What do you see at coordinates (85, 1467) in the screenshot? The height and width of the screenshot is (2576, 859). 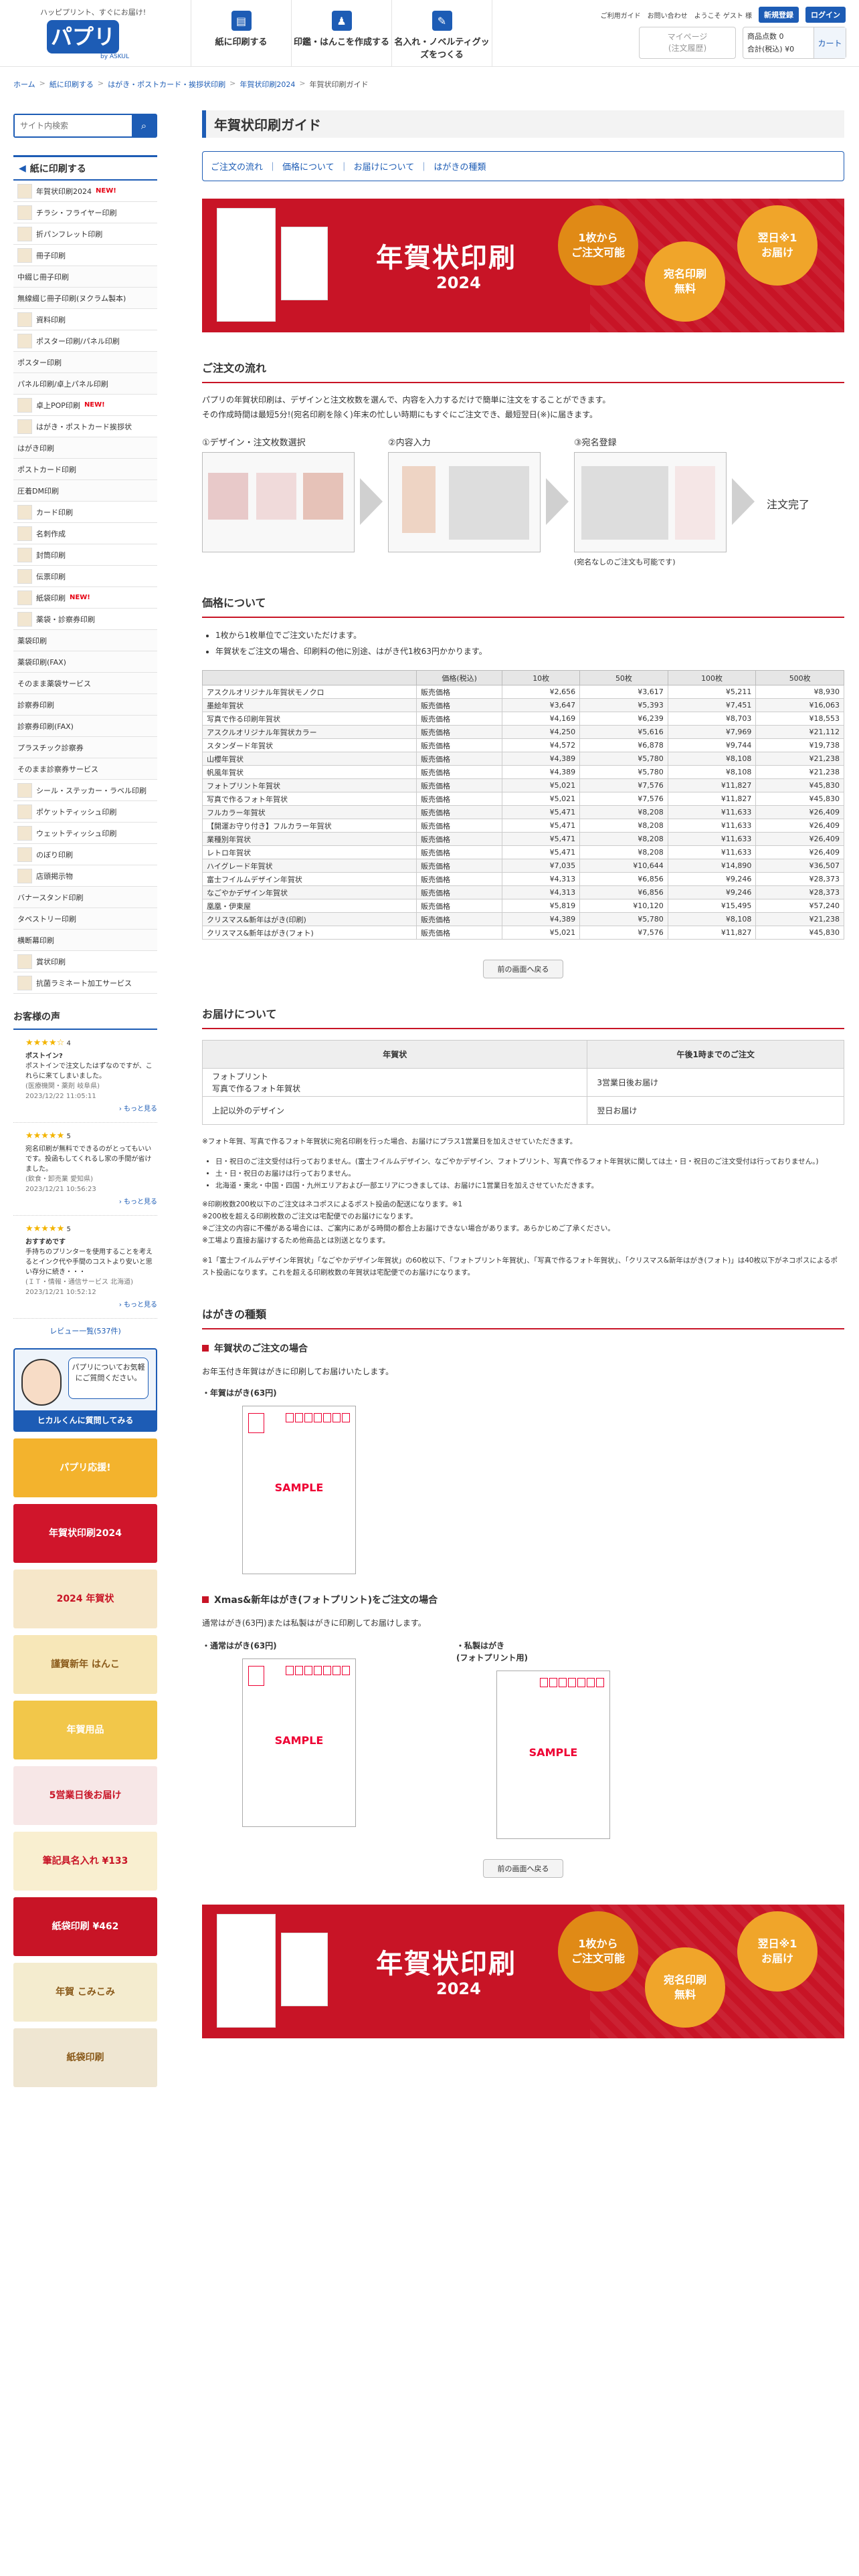 I see `side-banner: パプリ応援!` at bounding box center [85, 1467].